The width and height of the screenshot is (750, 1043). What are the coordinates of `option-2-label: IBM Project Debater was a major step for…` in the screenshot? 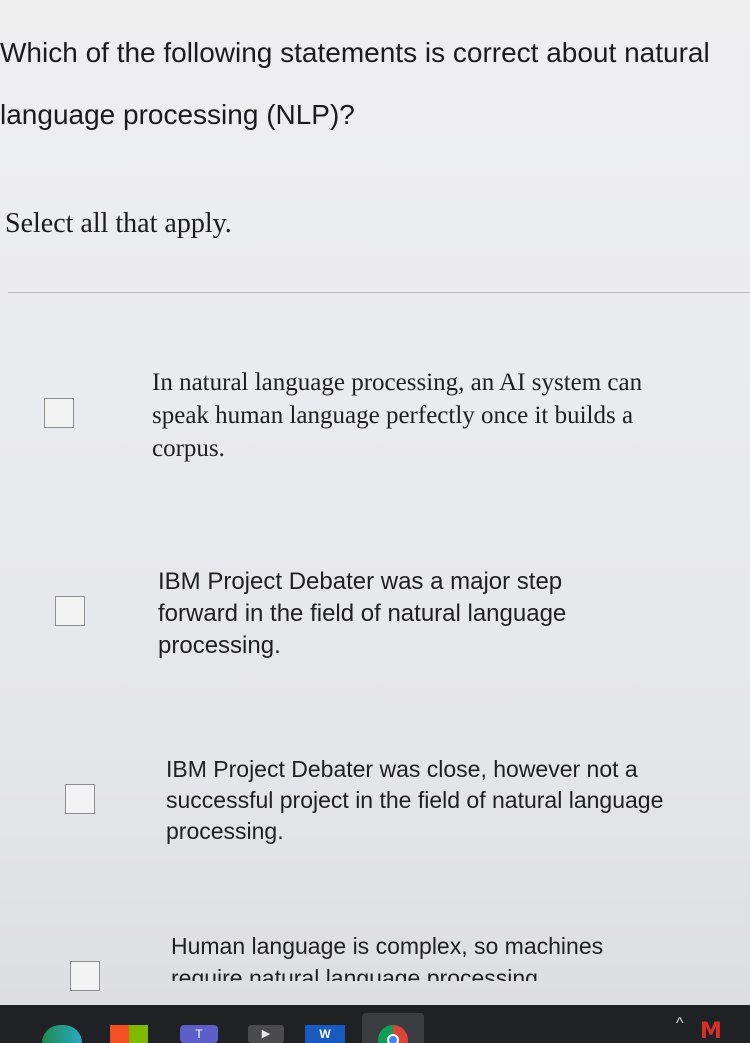 It's located at (362, 613).